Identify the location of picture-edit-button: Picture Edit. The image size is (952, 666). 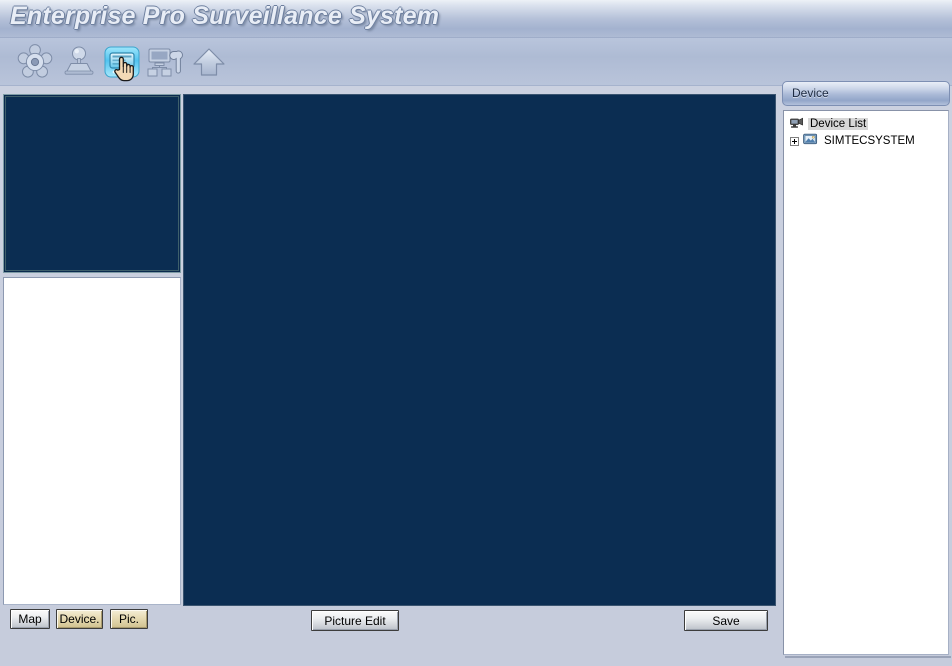
(355, 620).